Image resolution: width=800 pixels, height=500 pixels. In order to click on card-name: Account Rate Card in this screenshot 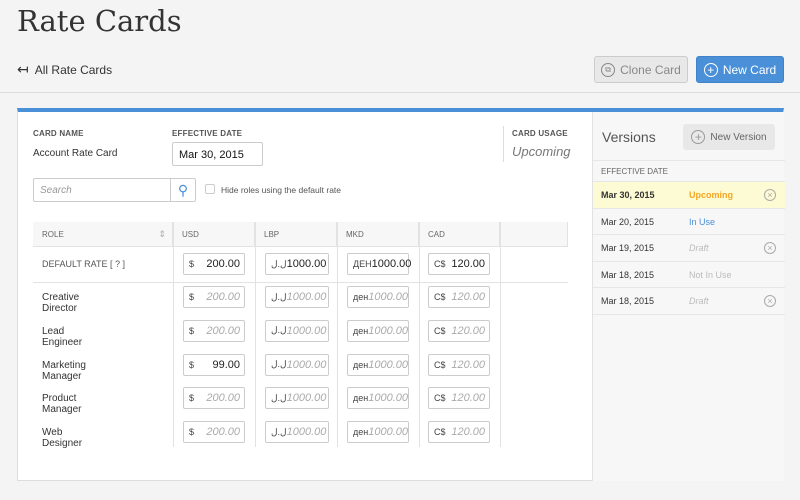, I will do `click(75, 153)`.